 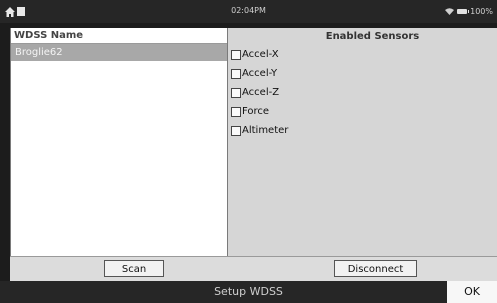 What do you see at coordinates (362, 111) in the screenshot?
I see `sensor-force: Force` at bounding box center [362, 111].